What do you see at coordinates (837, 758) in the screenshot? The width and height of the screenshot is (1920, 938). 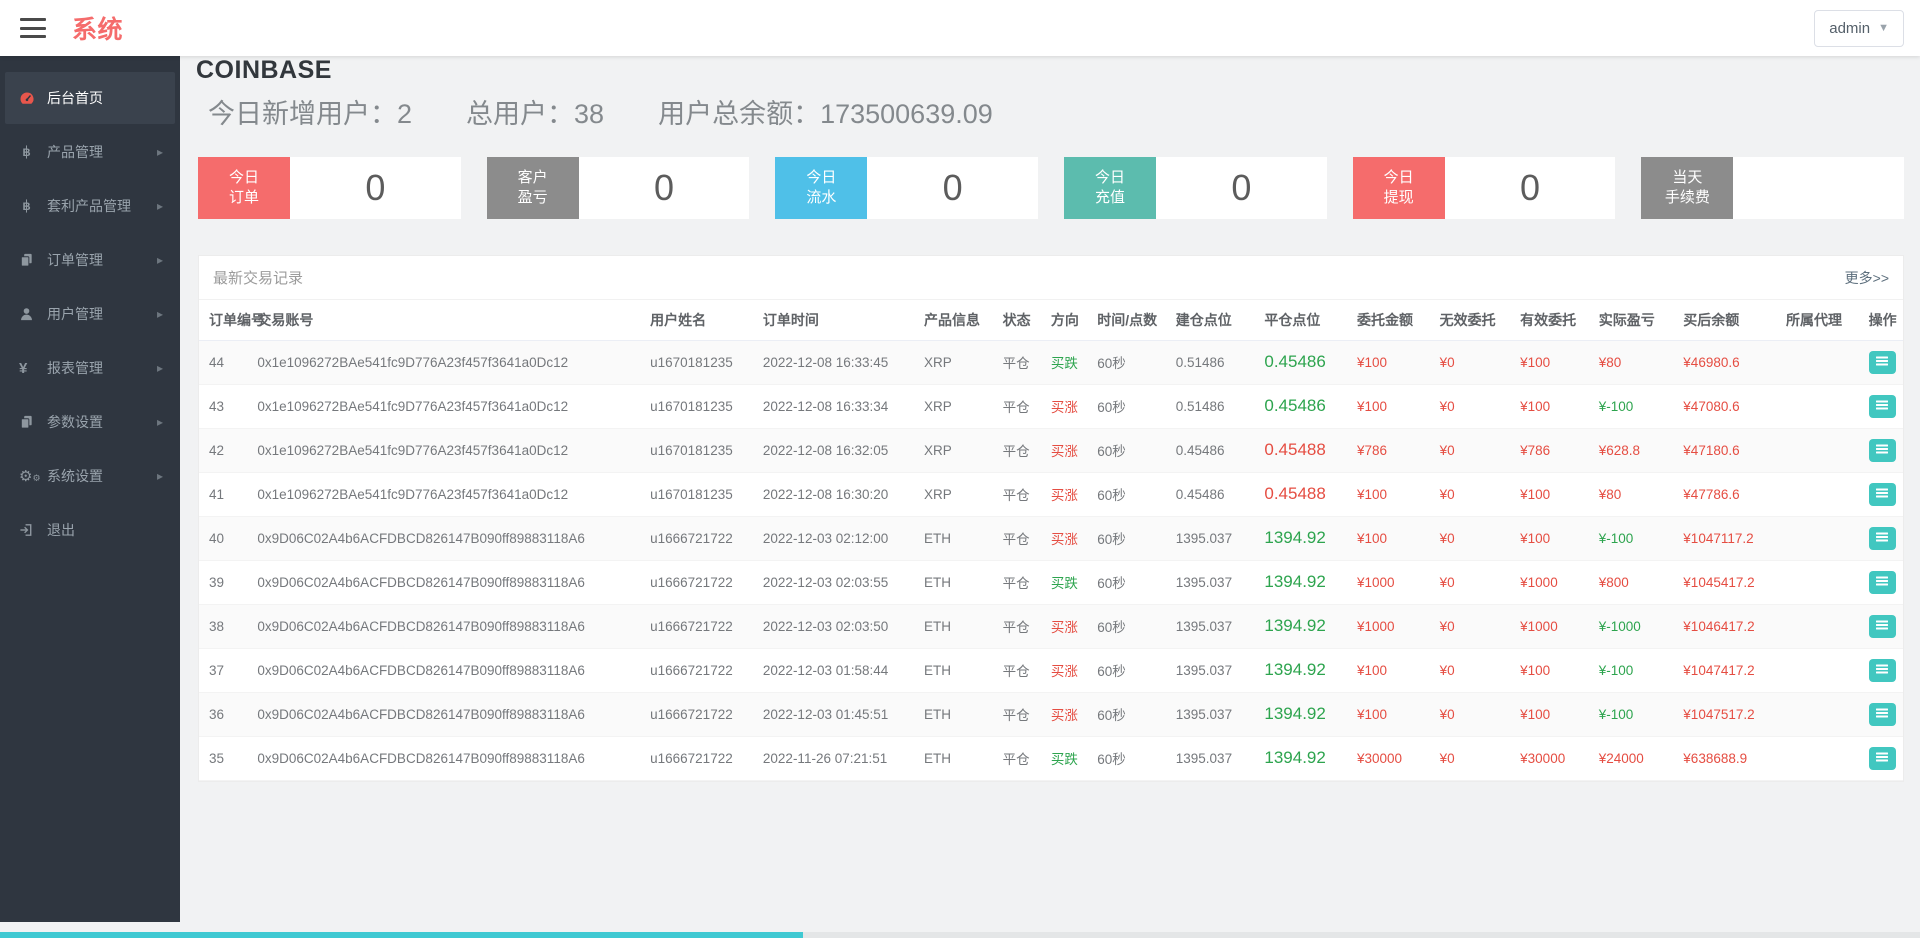 I see `table-cell: 2022-11-26 07:21:51` at bounding box center [837, 758].